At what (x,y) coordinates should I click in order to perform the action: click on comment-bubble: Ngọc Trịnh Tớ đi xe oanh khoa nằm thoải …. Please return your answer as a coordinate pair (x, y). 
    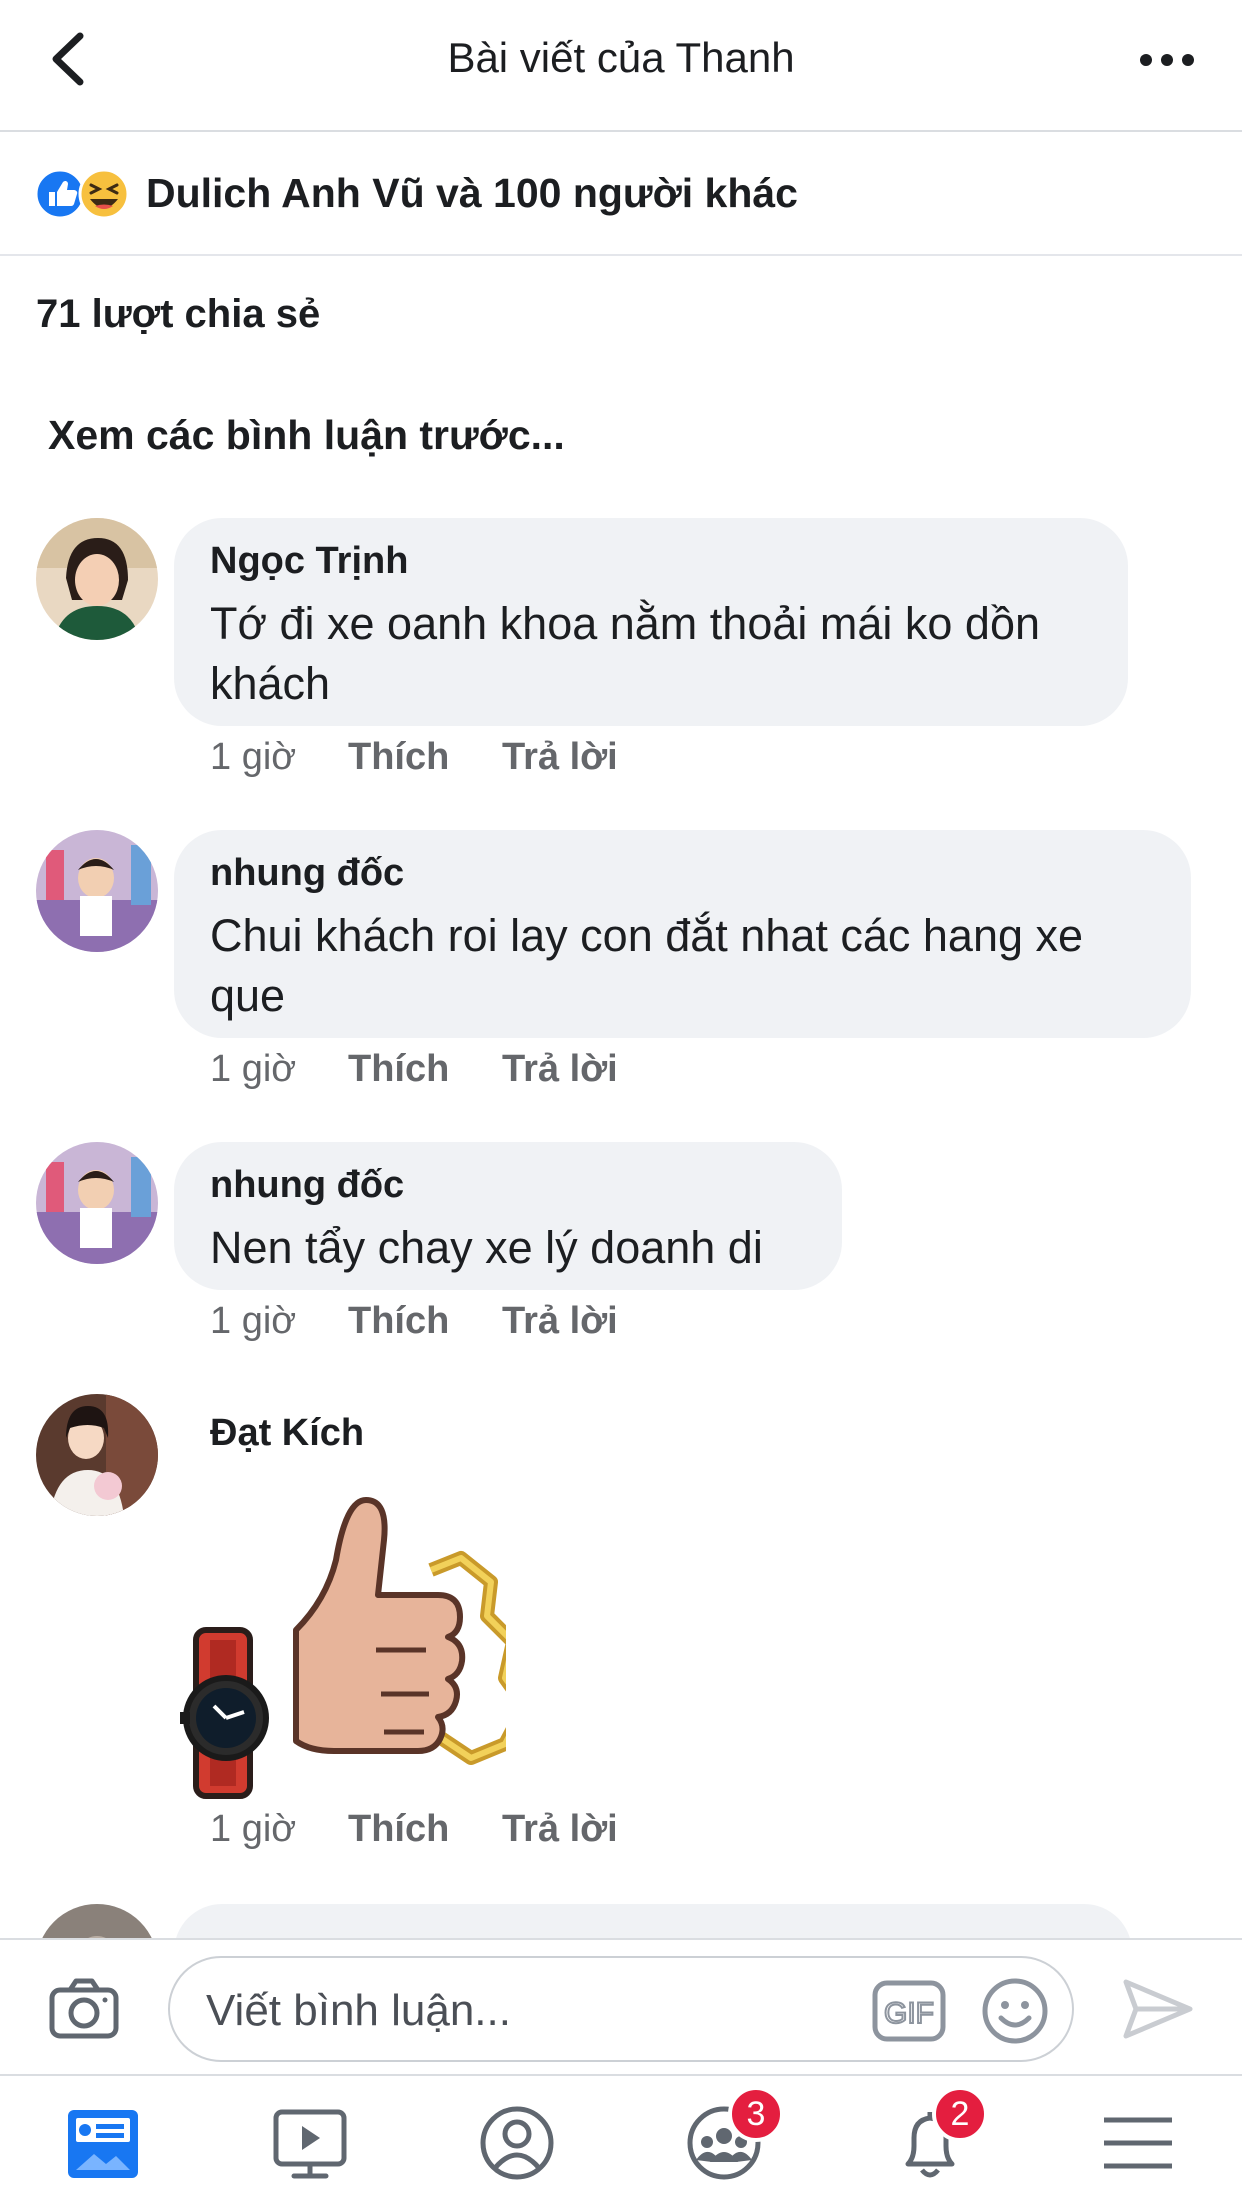
    Looking at the image, I should click on (651, 622).